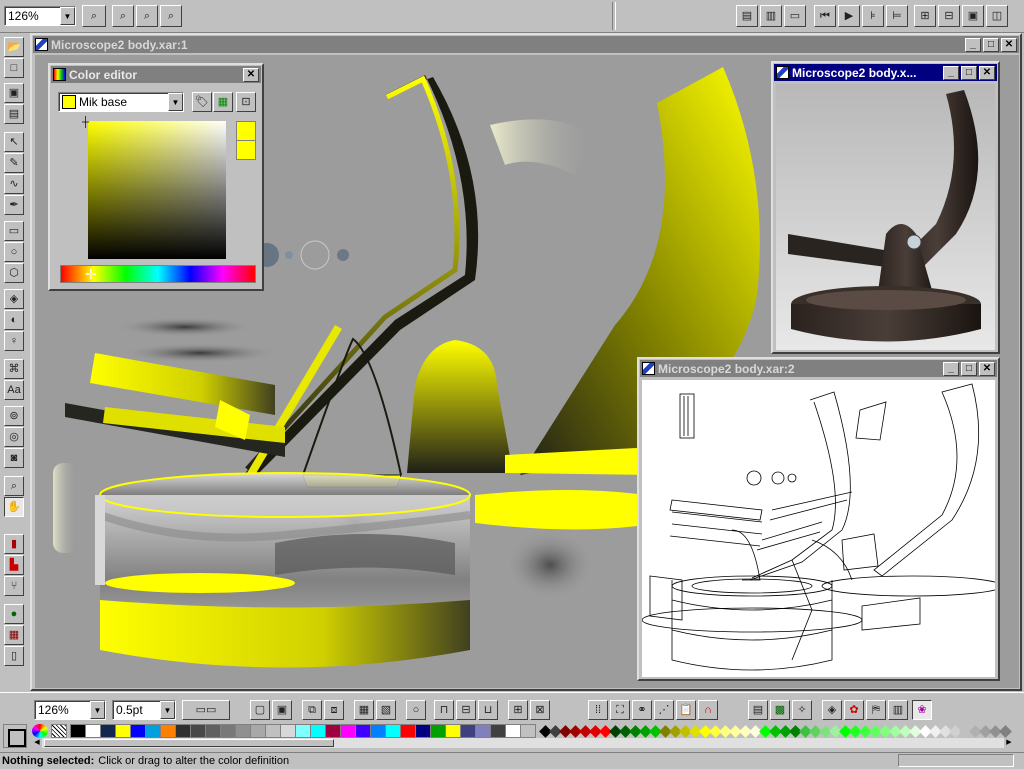 This screenshot has height=769, width=1024. I want to click on clipboard-button: 📋, so click(686, 710).